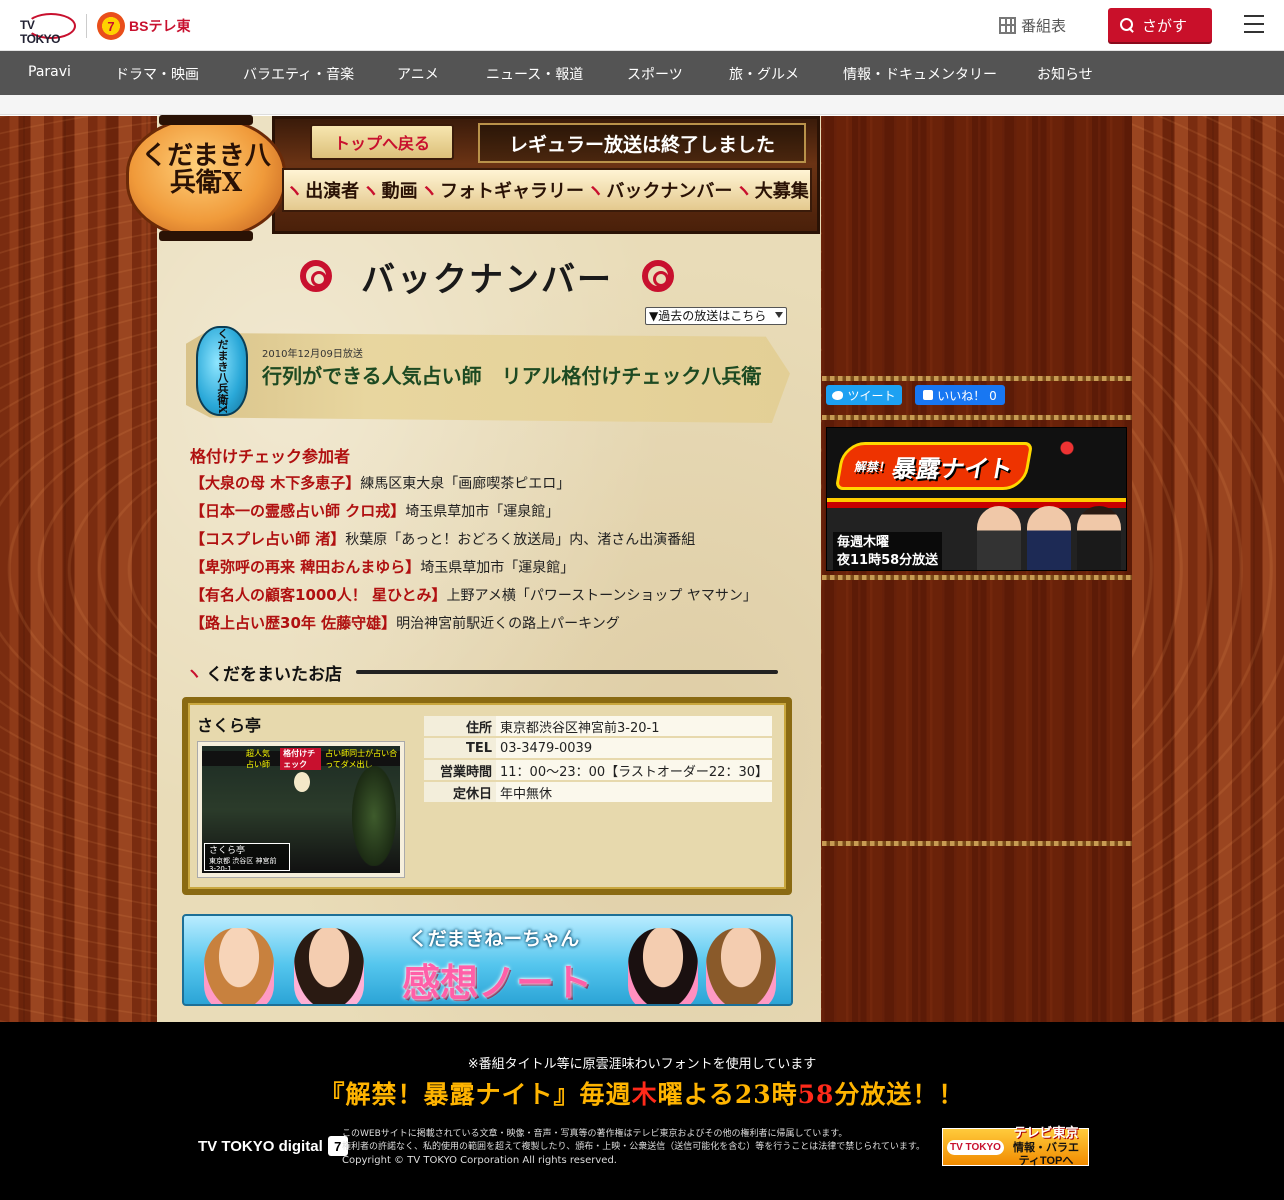 Image resolution: width=1284 pixels, height=1200 pixels. What do you see at coordinates (772, 190) in the screenshot?
I see `show-nav-recruit: ヽ大募集` at bounding box center [772, 190].